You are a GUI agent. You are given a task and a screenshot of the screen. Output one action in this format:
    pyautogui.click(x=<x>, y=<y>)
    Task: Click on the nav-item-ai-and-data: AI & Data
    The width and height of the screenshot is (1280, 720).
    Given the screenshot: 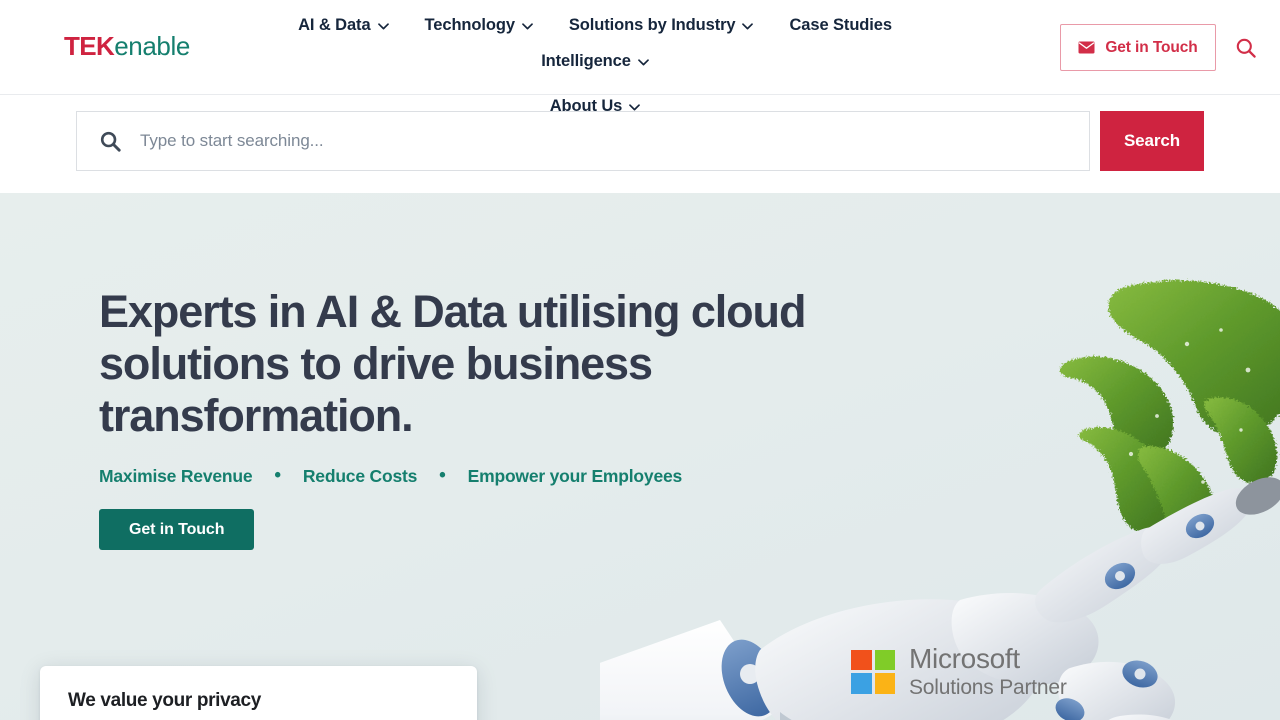 What is the action you would take?
    pyautogui.click(x=343, y=25)
    